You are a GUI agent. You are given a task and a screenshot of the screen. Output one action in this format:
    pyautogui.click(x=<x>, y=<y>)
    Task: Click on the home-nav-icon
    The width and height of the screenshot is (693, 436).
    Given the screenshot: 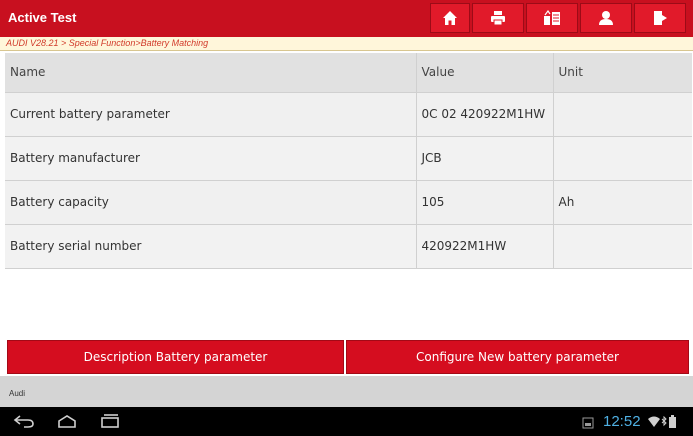 What is the action you would take?
    pyautogui.click(x=67, y=421)
    